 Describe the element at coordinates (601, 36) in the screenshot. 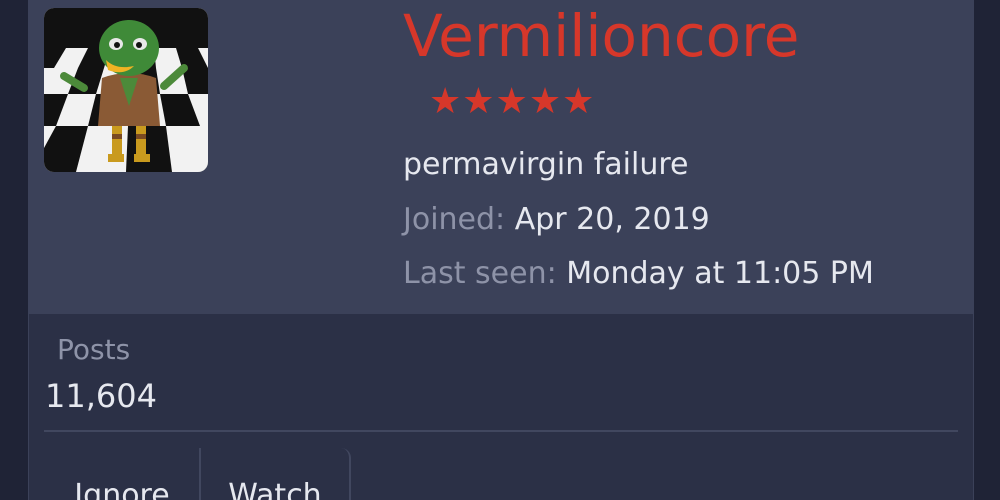

I see `username: Vermilioncore` at that location.